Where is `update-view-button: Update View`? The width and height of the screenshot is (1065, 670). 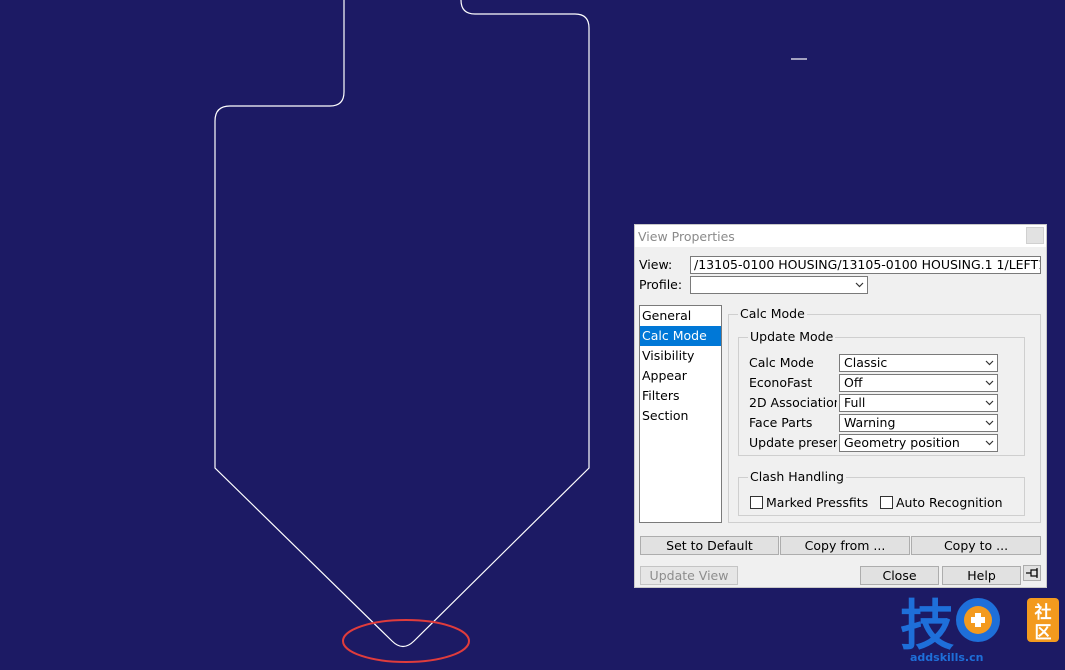
update-view-button: Update View is located at coordinates (689, 575).